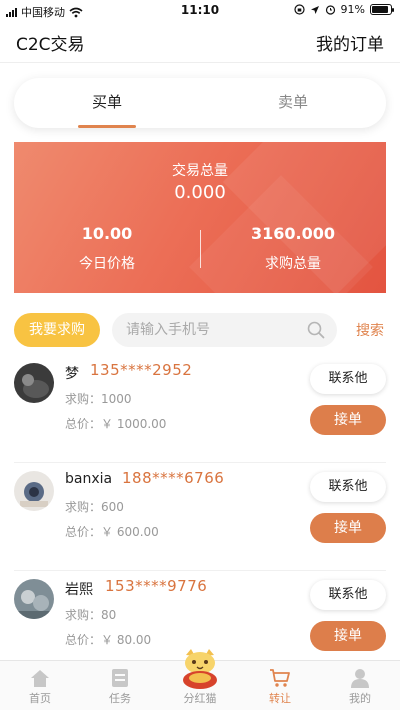 The image size is (400, 710). What do you see at coordinates (382, 9) in the screenshot?
I see `battery-icon` at bounding box center [382, 9].